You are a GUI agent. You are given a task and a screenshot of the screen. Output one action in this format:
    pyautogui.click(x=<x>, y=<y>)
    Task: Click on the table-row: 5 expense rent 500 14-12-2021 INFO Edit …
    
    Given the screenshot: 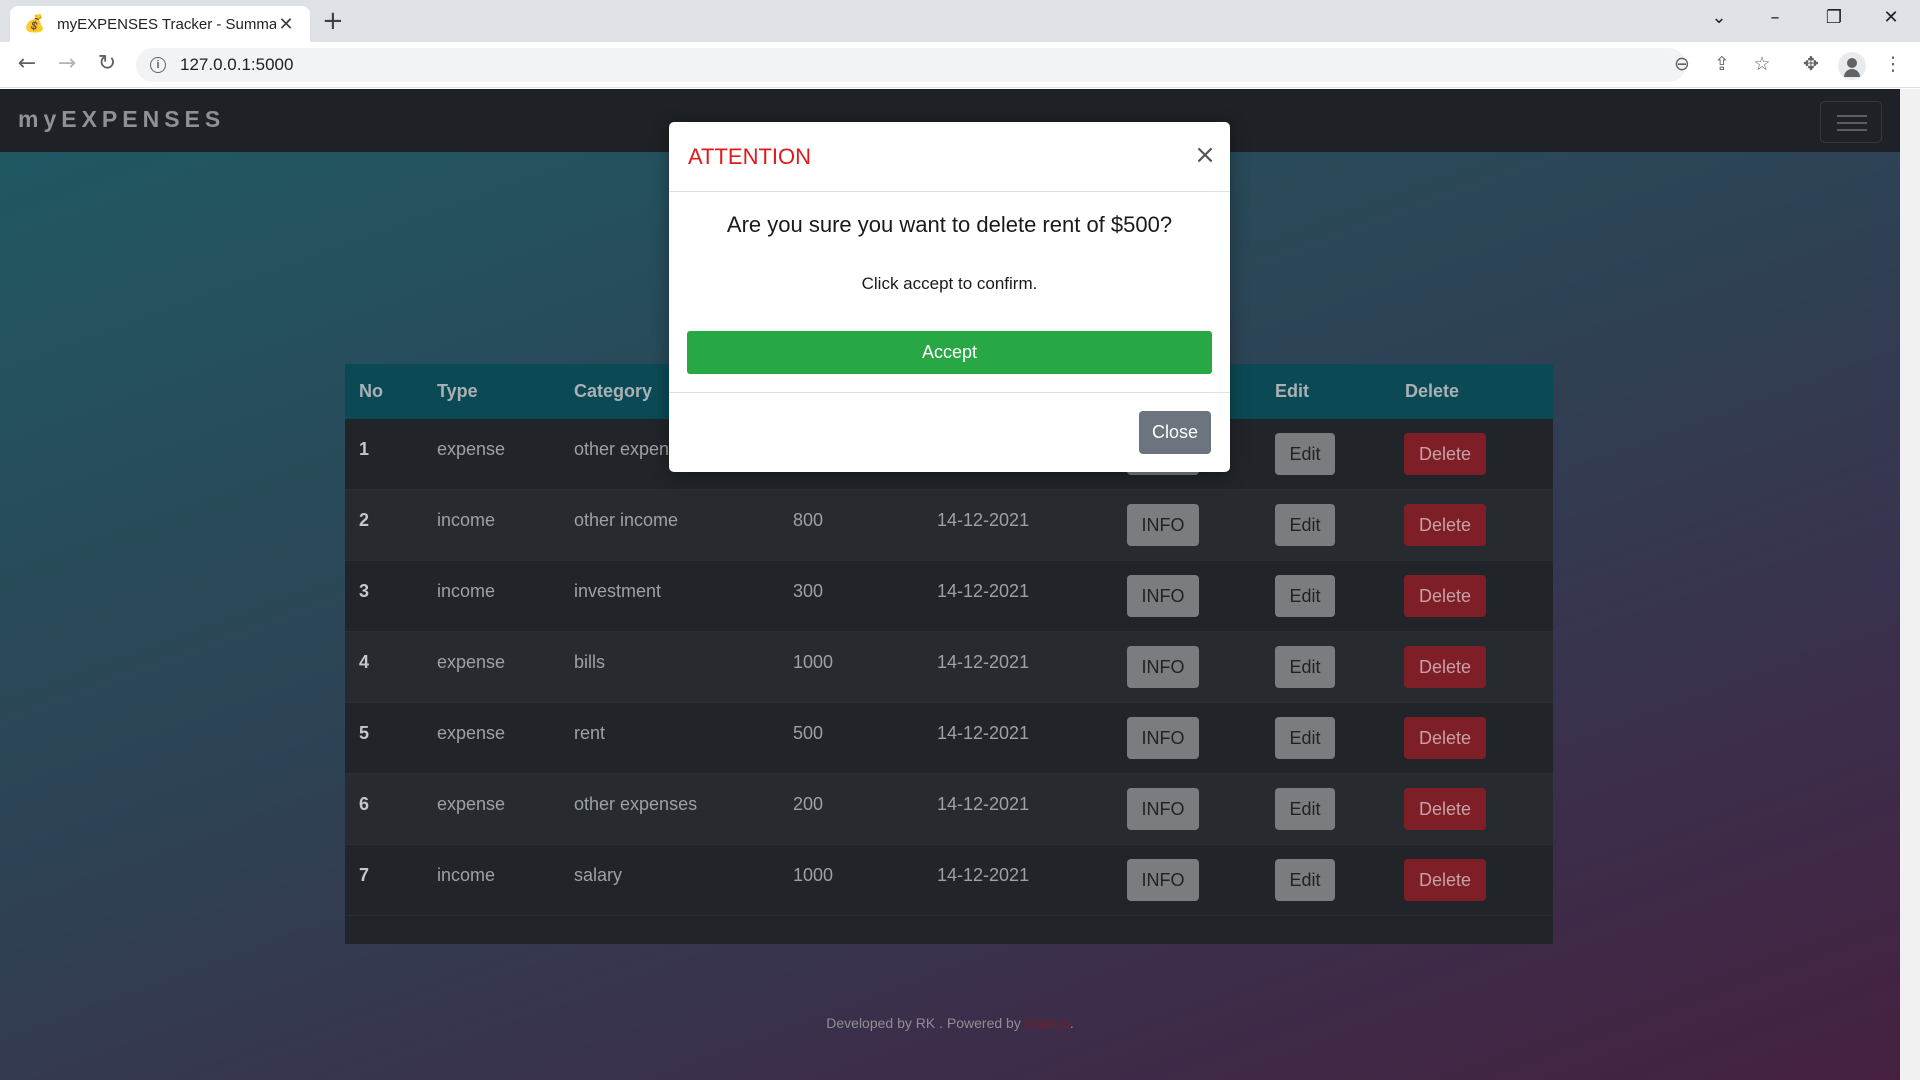 What is the action you would take?
    pyautogui.click(x=949, y=738)
    